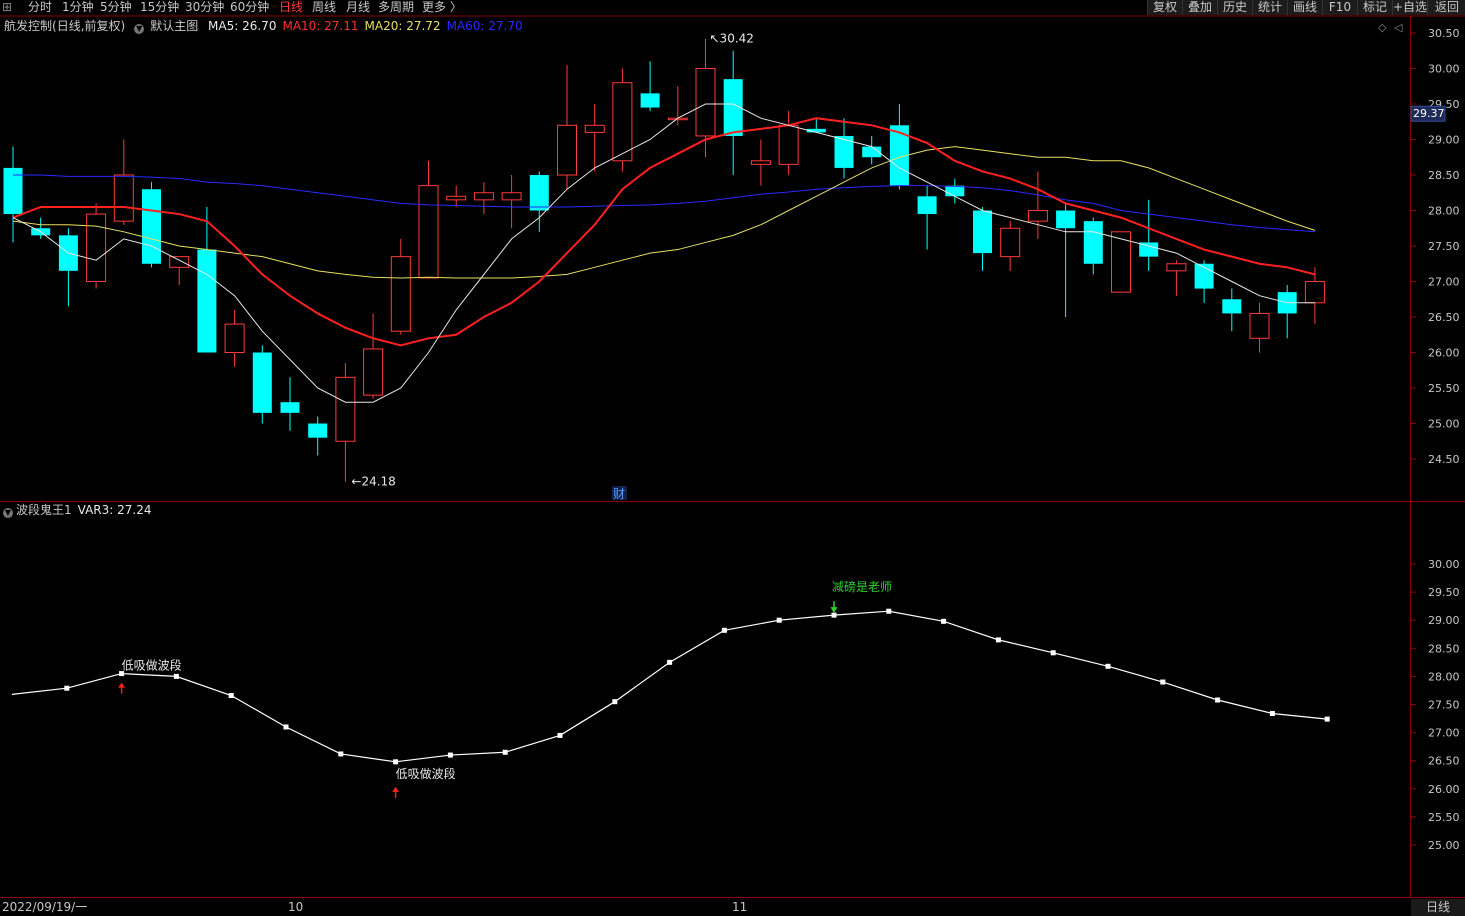 The width and height of the screenshot is (1465, 916). I want to click on current-price-tag-bg, so click(1428, 113).